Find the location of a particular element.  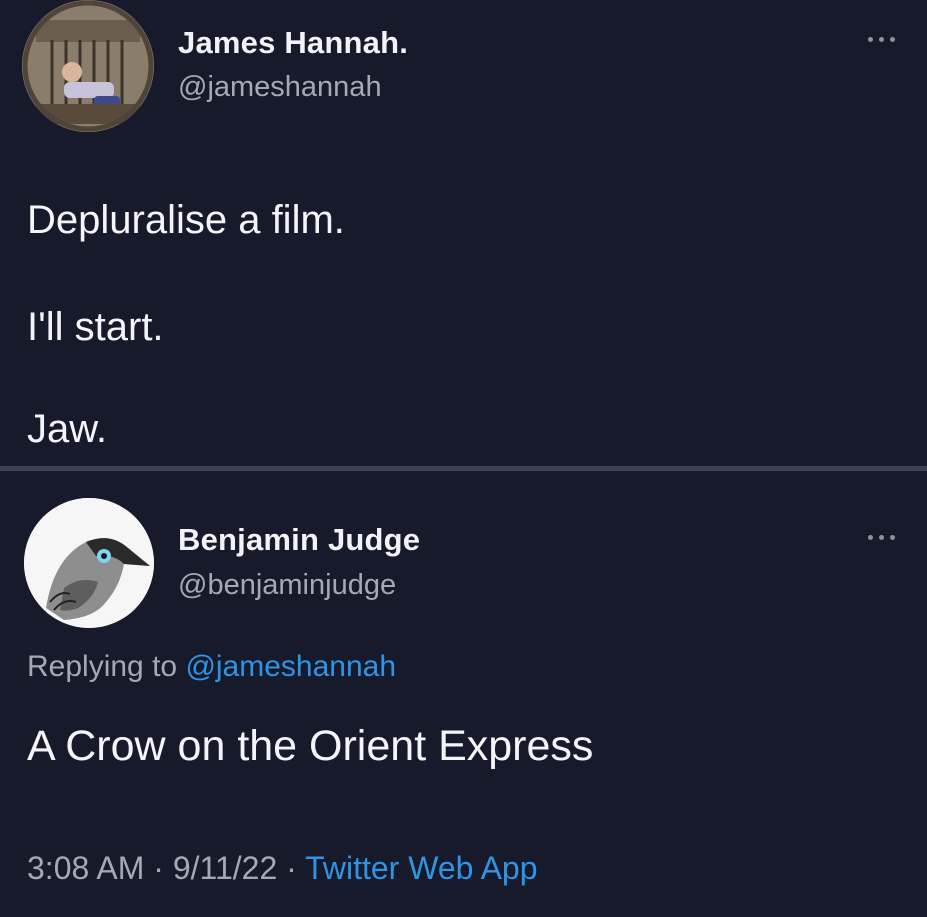

tweet-metadata: 3:08 AM · 9/11/22 · Twitter Web App is located at coordinates (282, 868).